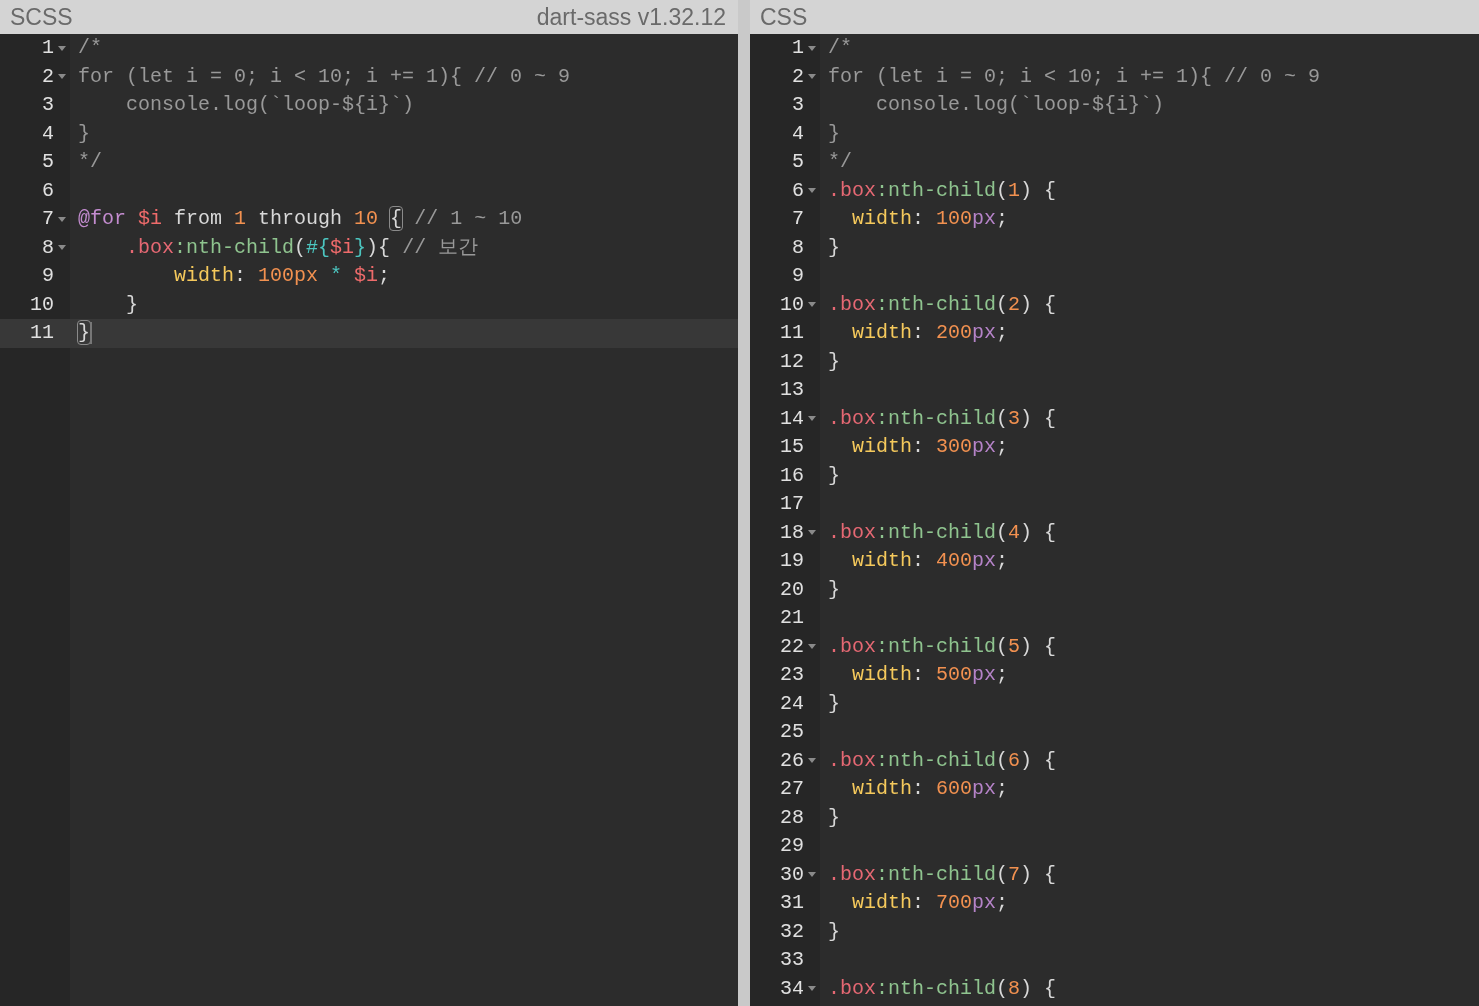  I want to click on code-line: width: 200px;, so click(930, 333).